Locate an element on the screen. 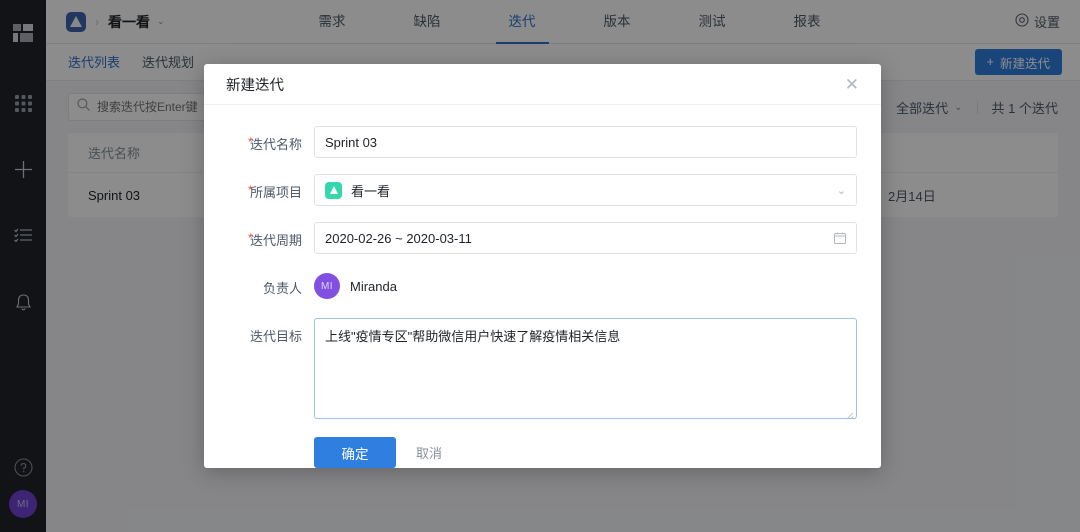  label-goal: 迭代目标 is located at coordinates (275, 336).